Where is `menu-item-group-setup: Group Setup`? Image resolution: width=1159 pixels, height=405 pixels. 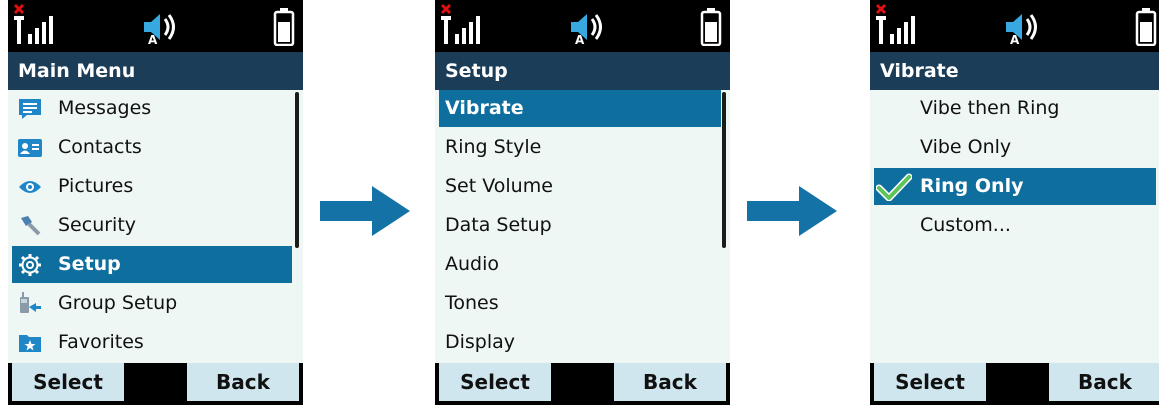
menu-item-group-setup: Group Setup is located at coordinates (152, 303).